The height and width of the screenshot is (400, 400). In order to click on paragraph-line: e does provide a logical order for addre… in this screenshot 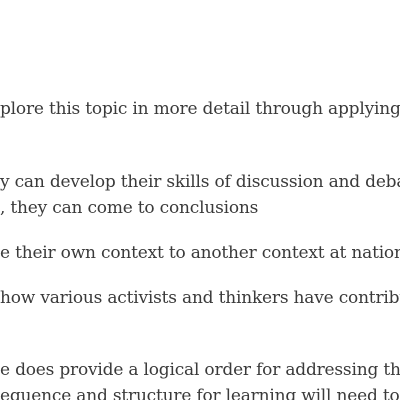, I will do `click(200, 370)`.